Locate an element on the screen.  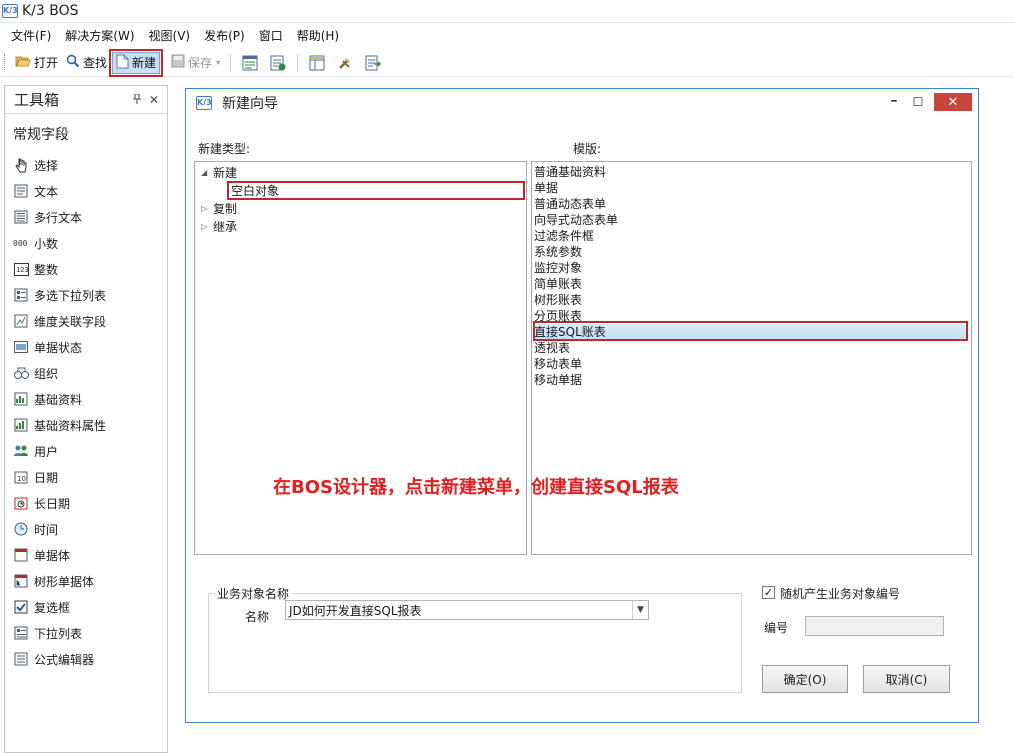
template-item: 普通动态表单 is located at coordinates (570, 204).